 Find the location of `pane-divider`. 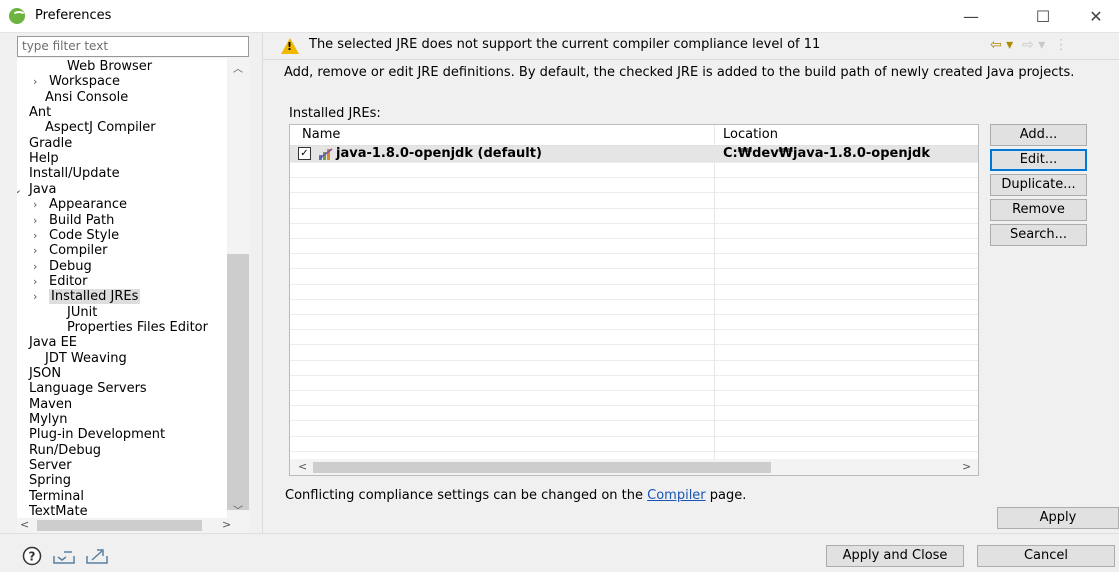

pane-divider is located at coordinates (262, 283).